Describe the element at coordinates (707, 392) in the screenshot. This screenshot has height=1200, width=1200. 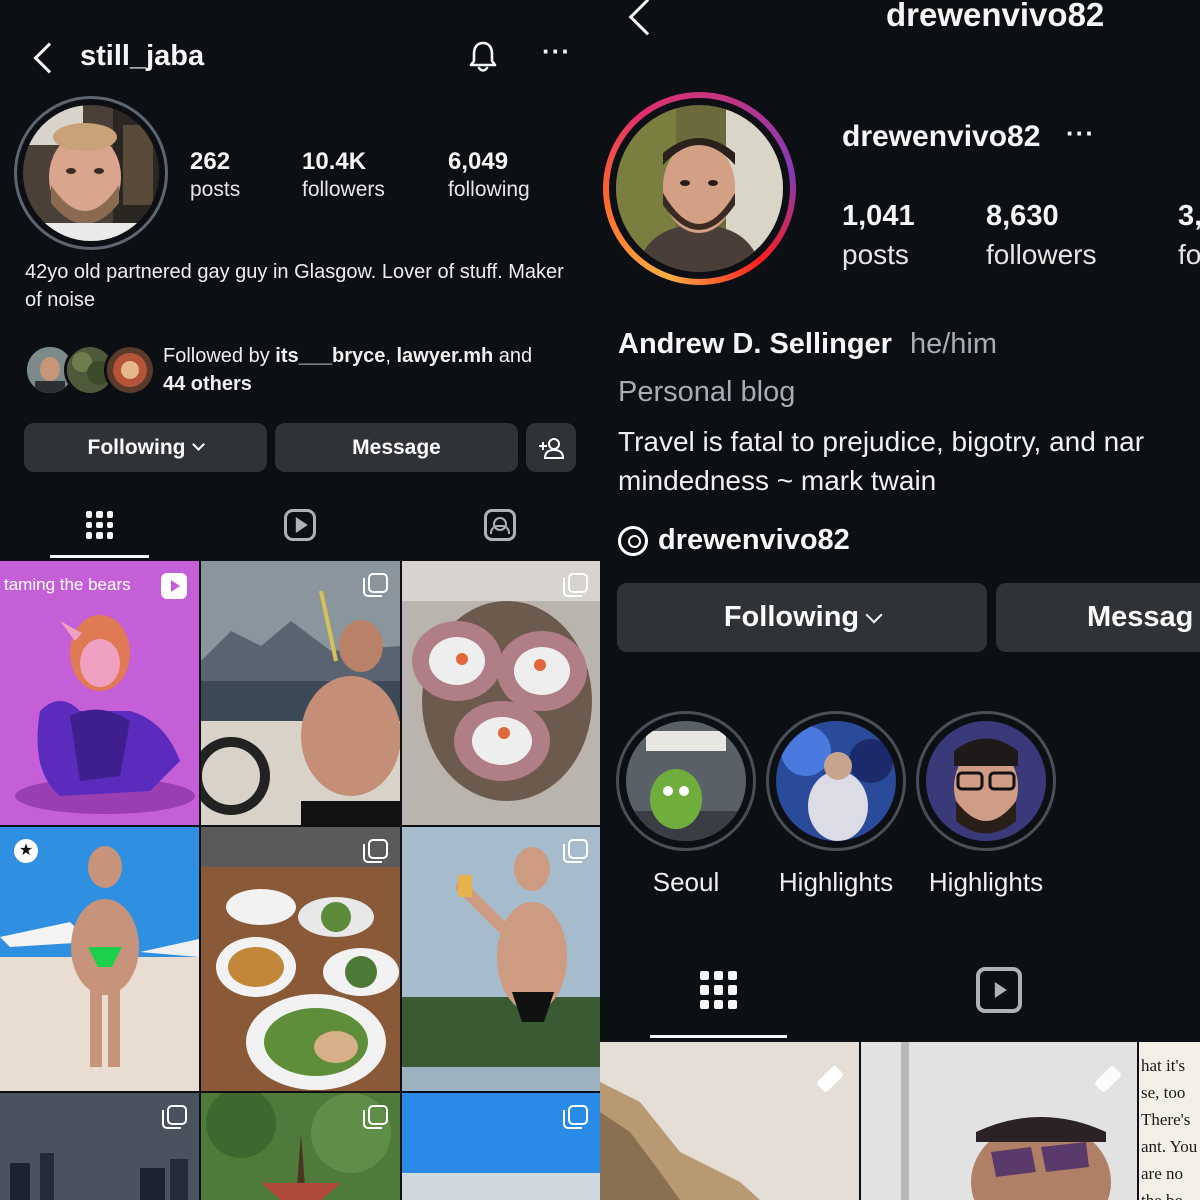
I see `profile-category: Personal blog` at that location.